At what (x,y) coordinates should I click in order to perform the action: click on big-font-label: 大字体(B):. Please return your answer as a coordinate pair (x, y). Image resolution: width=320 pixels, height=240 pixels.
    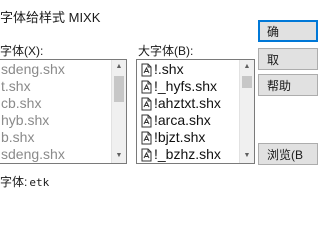
    Looking at the image, I should click on (166, 51).